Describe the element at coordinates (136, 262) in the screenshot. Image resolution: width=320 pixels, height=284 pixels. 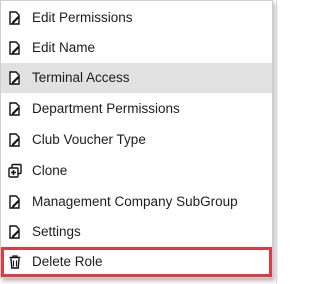
I see `menu-item-delete-role: Delete Role` at that location.